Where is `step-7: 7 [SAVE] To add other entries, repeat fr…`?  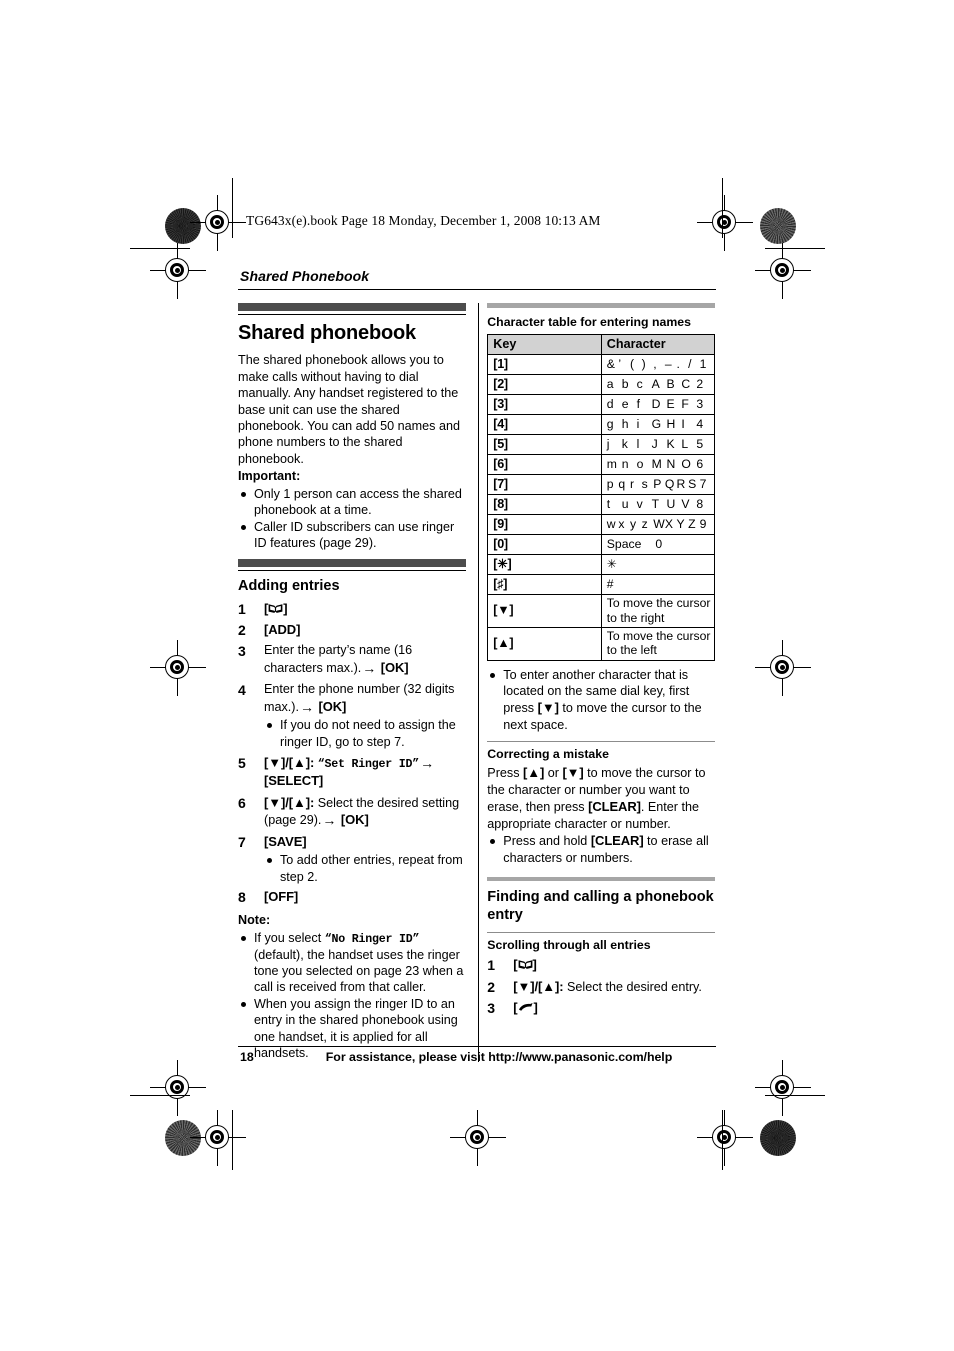 step-7: 7 [SAVE] To add other entries, repeat fr… is located at coordinates (352, 859).